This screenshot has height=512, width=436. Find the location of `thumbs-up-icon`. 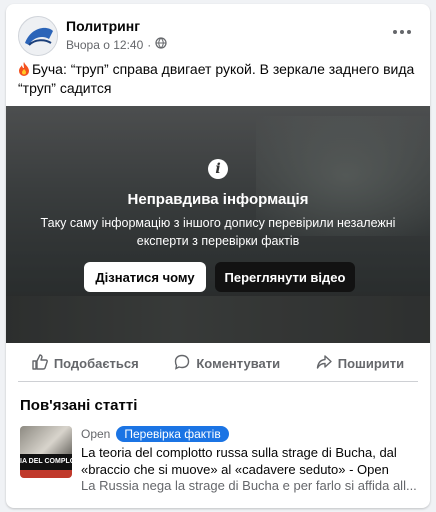

thumbs-up-icon is located at coordinates (40, 363).